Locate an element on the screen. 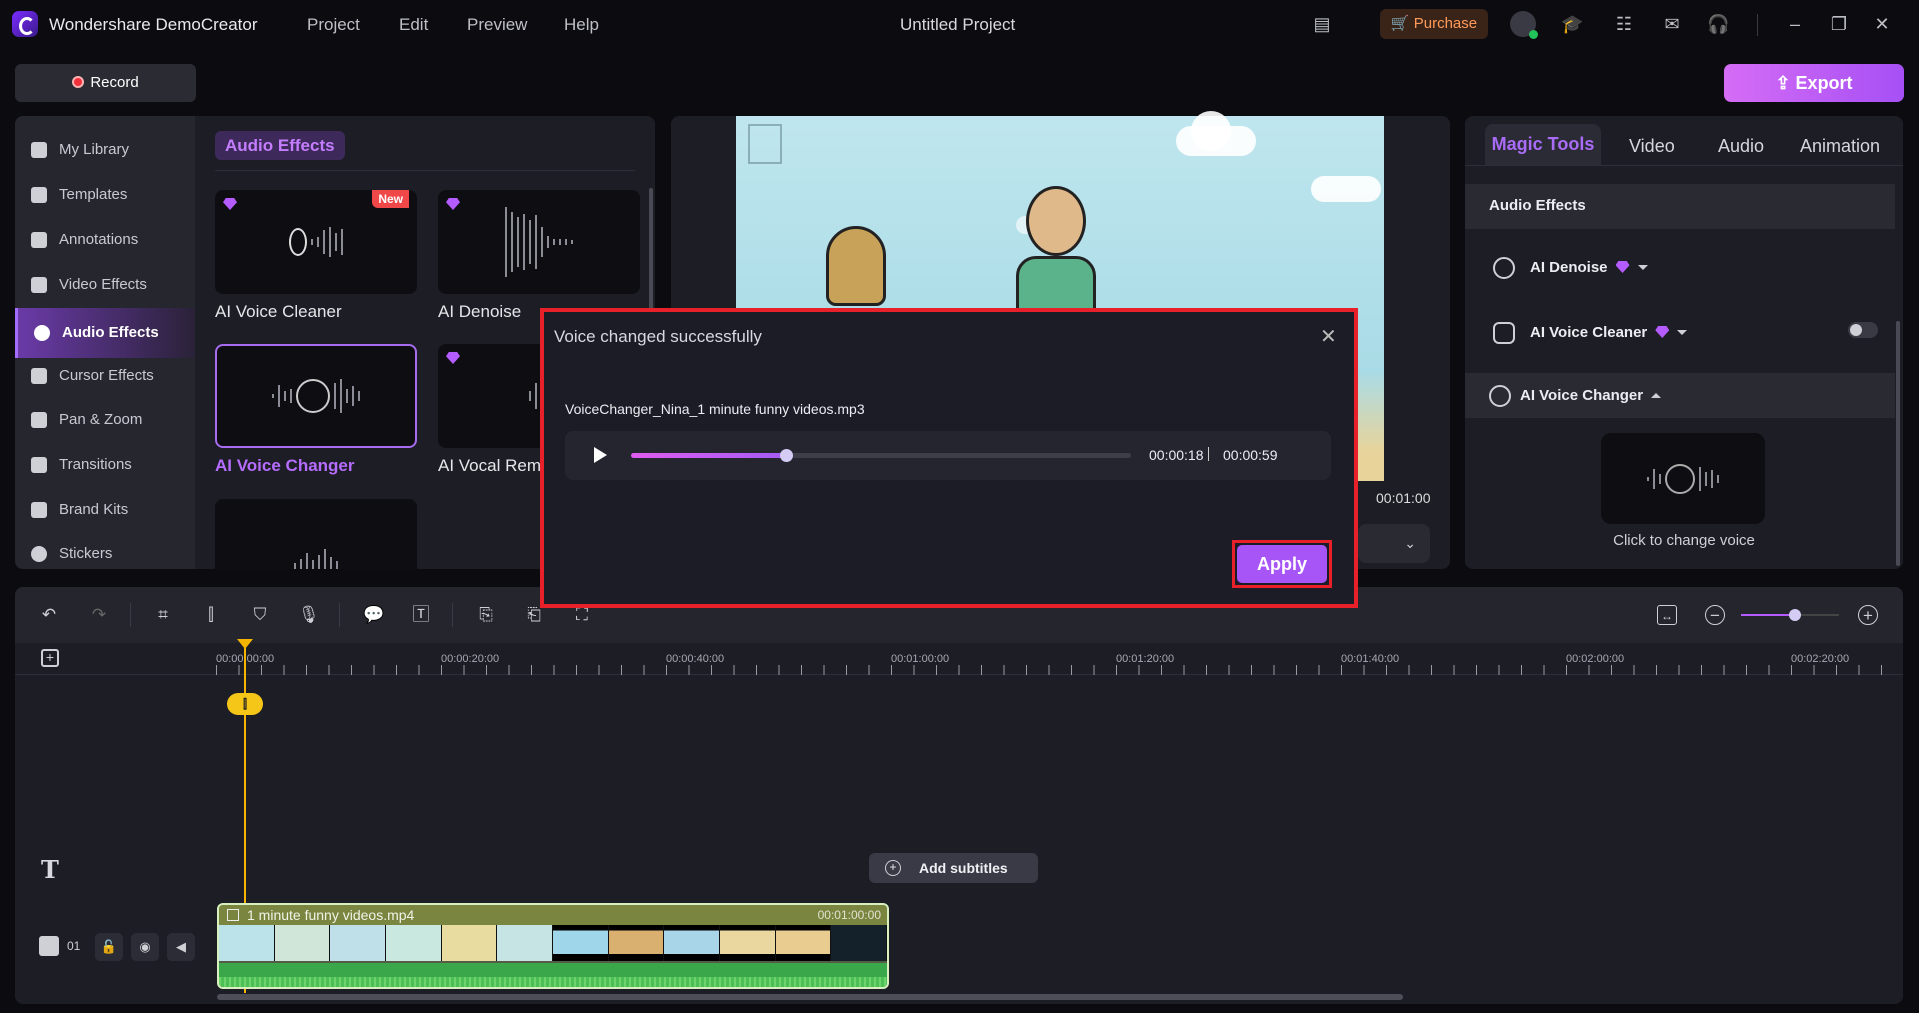 Image resolution: width=1919 pixels, height=1013 pixels. sidebar-item-cursor-effects: Cursor Effects is located at coordinates (105, 376).